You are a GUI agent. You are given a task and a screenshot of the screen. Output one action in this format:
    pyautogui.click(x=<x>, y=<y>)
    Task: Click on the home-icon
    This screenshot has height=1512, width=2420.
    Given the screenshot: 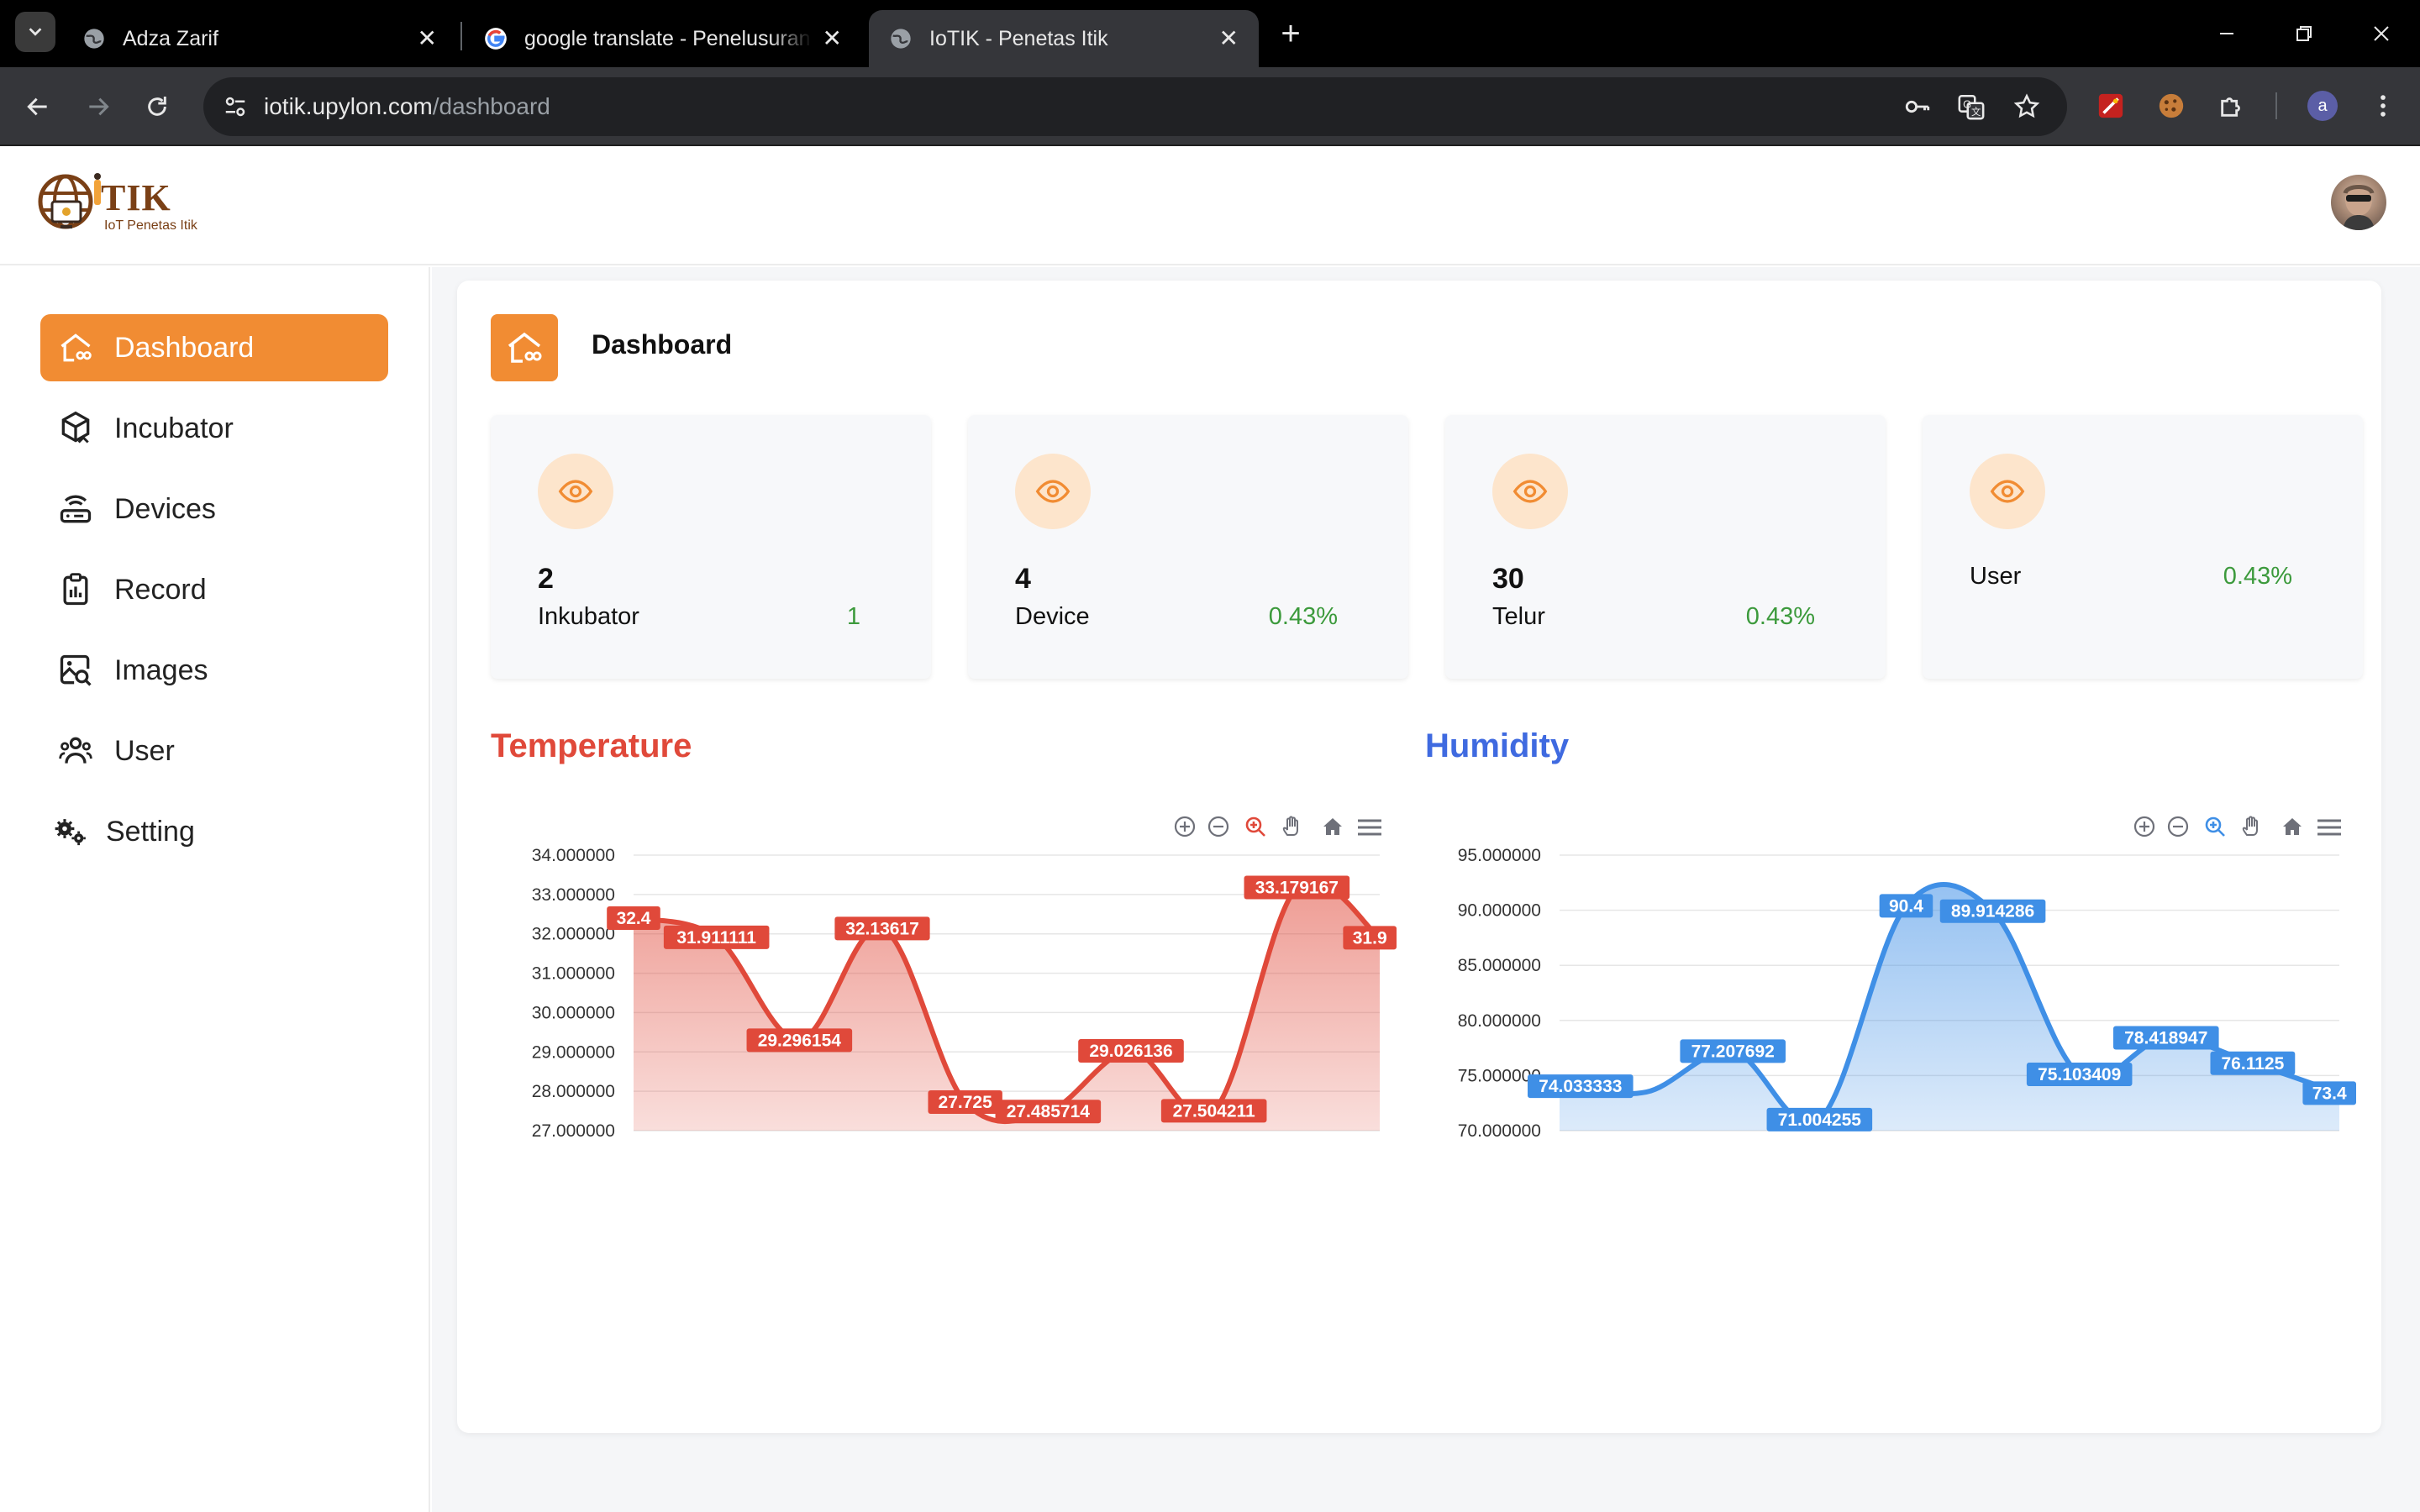 What is the action you would take?
    pyautogui.click(x=75, y=348)
    